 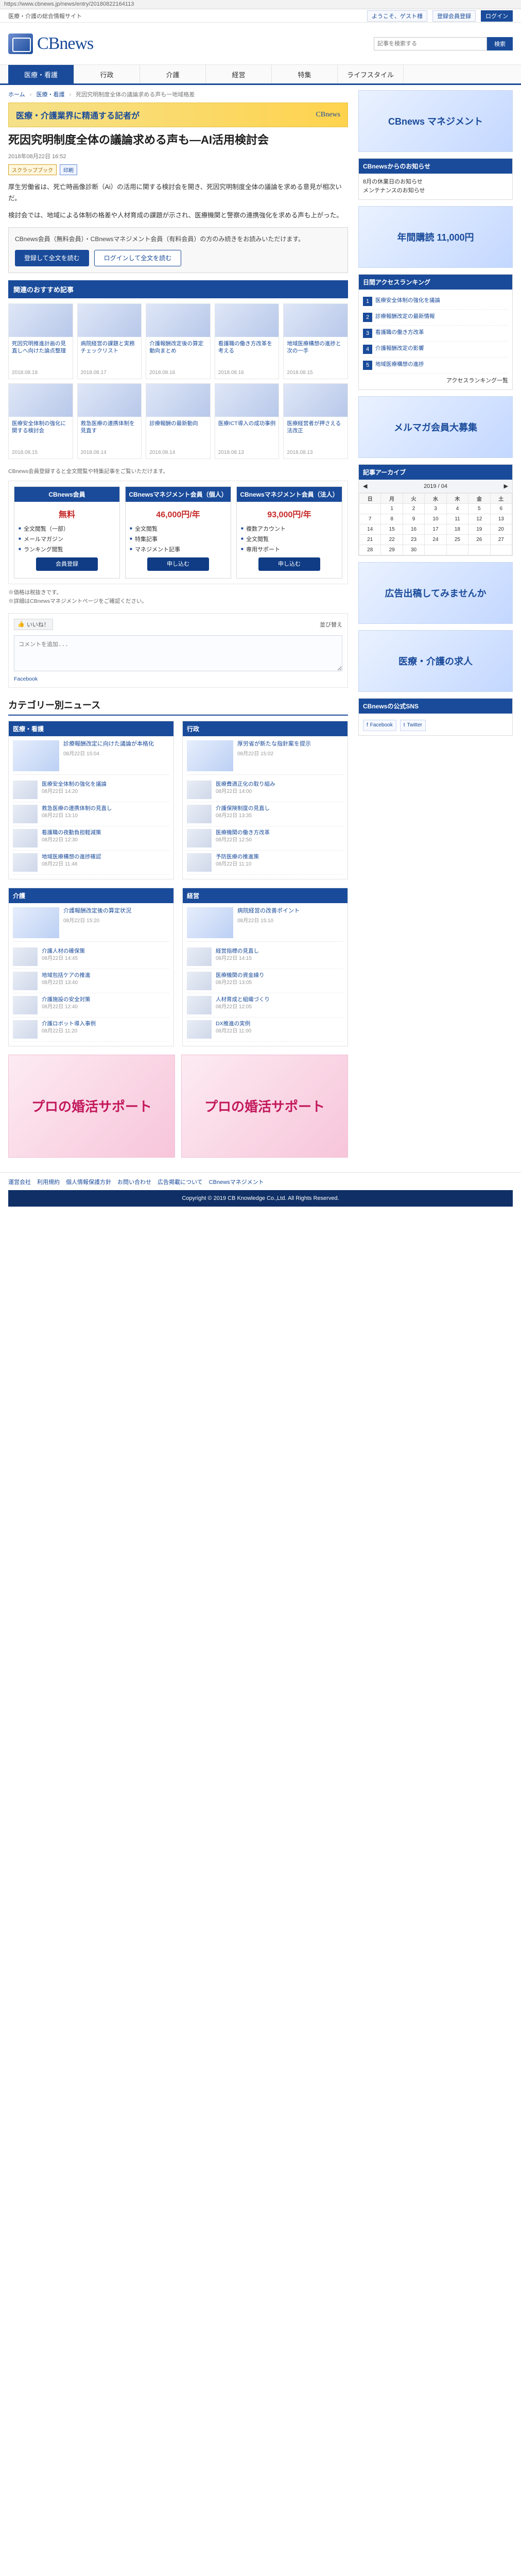 I want to click on category-item: 予防医療の推進策 08月22日 11:10, so click(x=265, y=863).